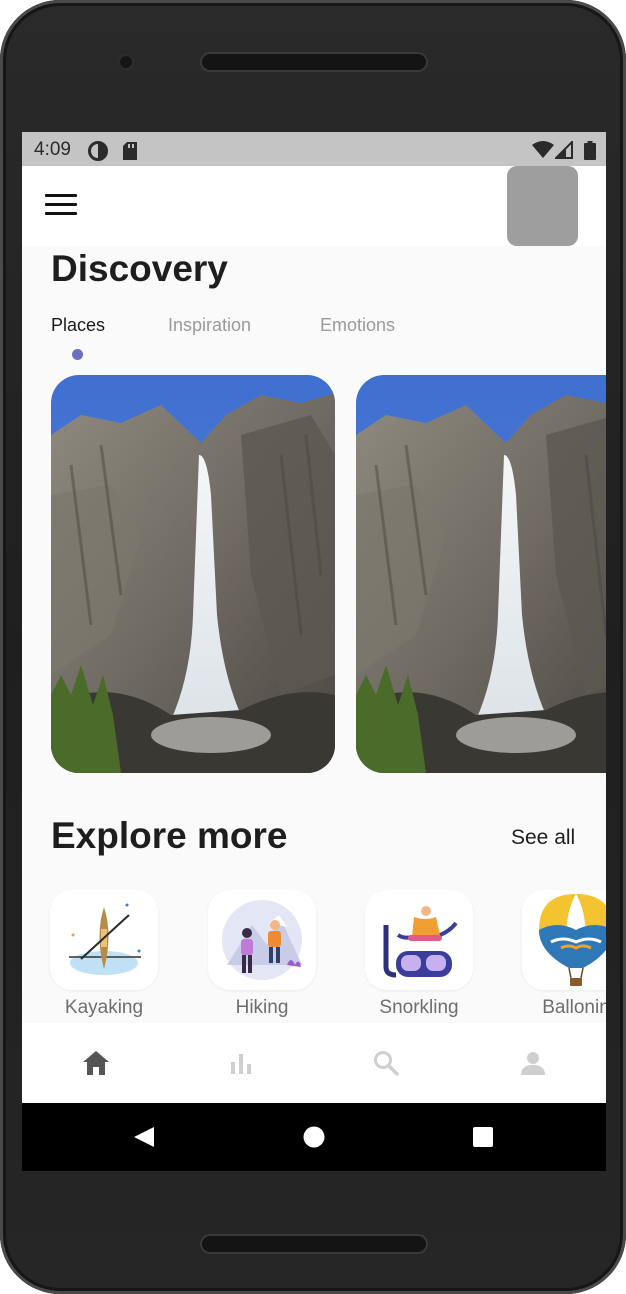 Image resolution: width=626 pixels, height=1294 pixels. What do you see at coordinates (543, 152) in the screenshot?
I see `wifi-icon` at bounding box center [543, 152].